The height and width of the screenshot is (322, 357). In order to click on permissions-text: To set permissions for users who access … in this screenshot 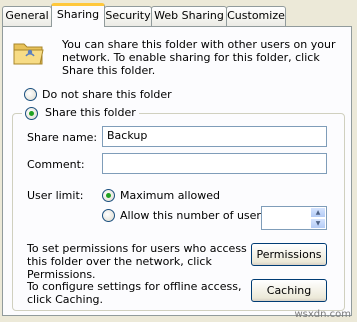, I will do `click(137, 261)`.